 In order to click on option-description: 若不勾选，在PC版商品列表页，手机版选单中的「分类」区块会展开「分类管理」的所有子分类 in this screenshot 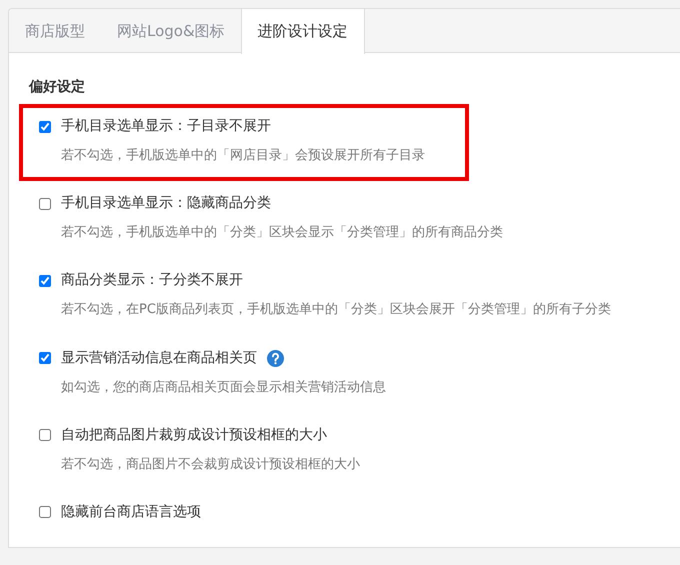, I will do `click(336, 310)`.